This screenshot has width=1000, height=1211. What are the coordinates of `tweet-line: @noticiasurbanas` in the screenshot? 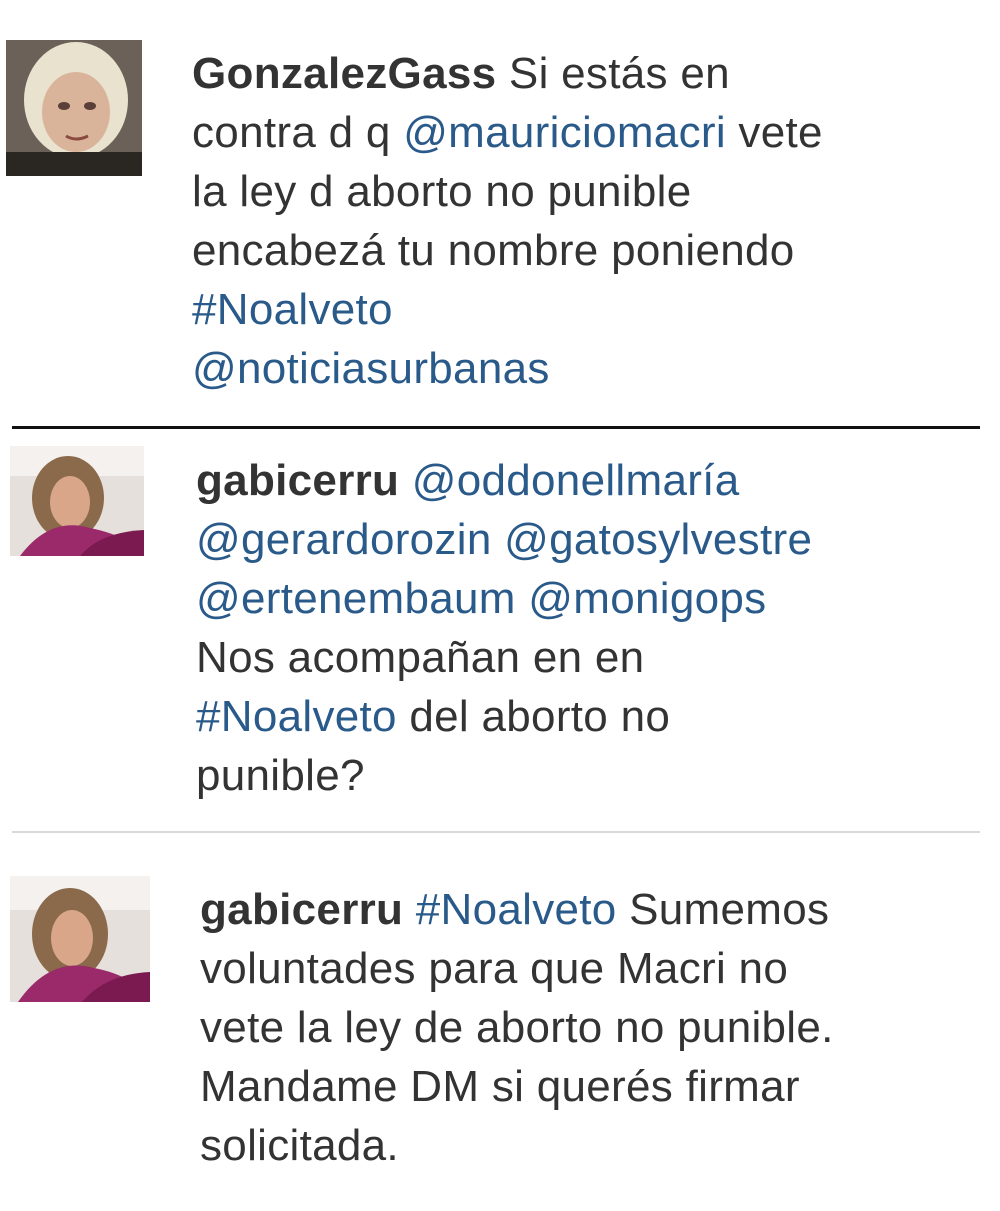 It's located at (507, 368).